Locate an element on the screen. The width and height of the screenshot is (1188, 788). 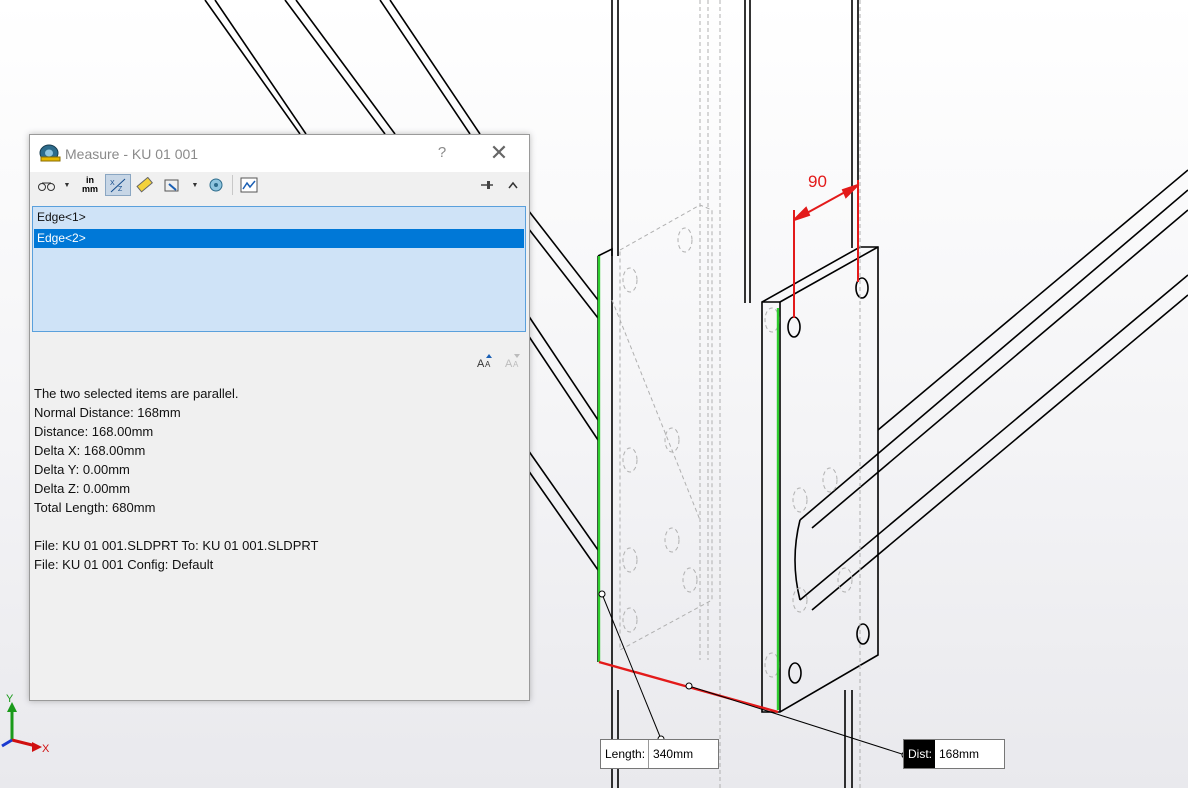
measure-tape-icon is located at coordinates (50, 153).